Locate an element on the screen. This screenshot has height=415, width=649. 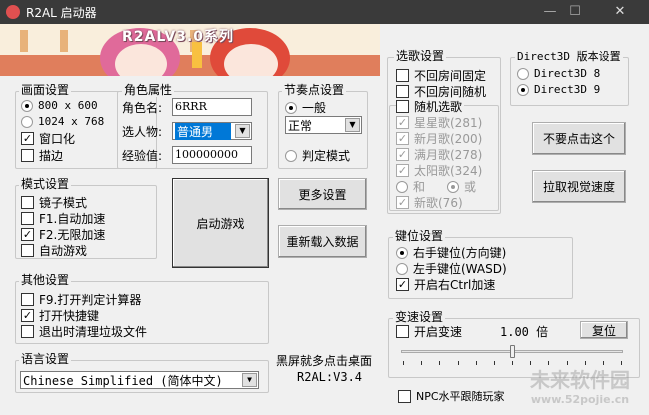
res-800-radio: 800 x 600 is located at coordinates (59, 105).